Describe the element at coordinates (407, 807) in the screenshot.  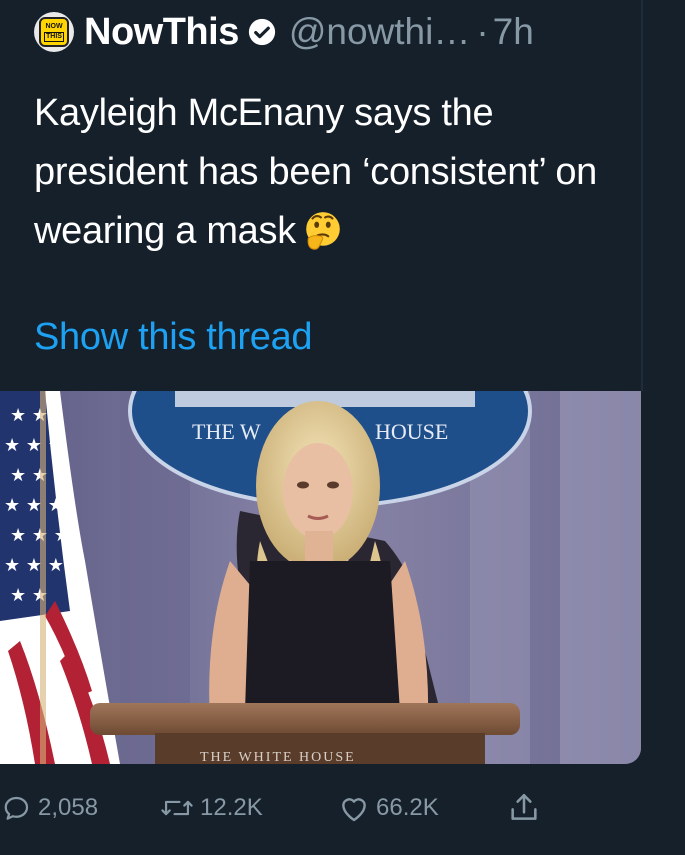
I see `like-count: 66.2K` at that location.